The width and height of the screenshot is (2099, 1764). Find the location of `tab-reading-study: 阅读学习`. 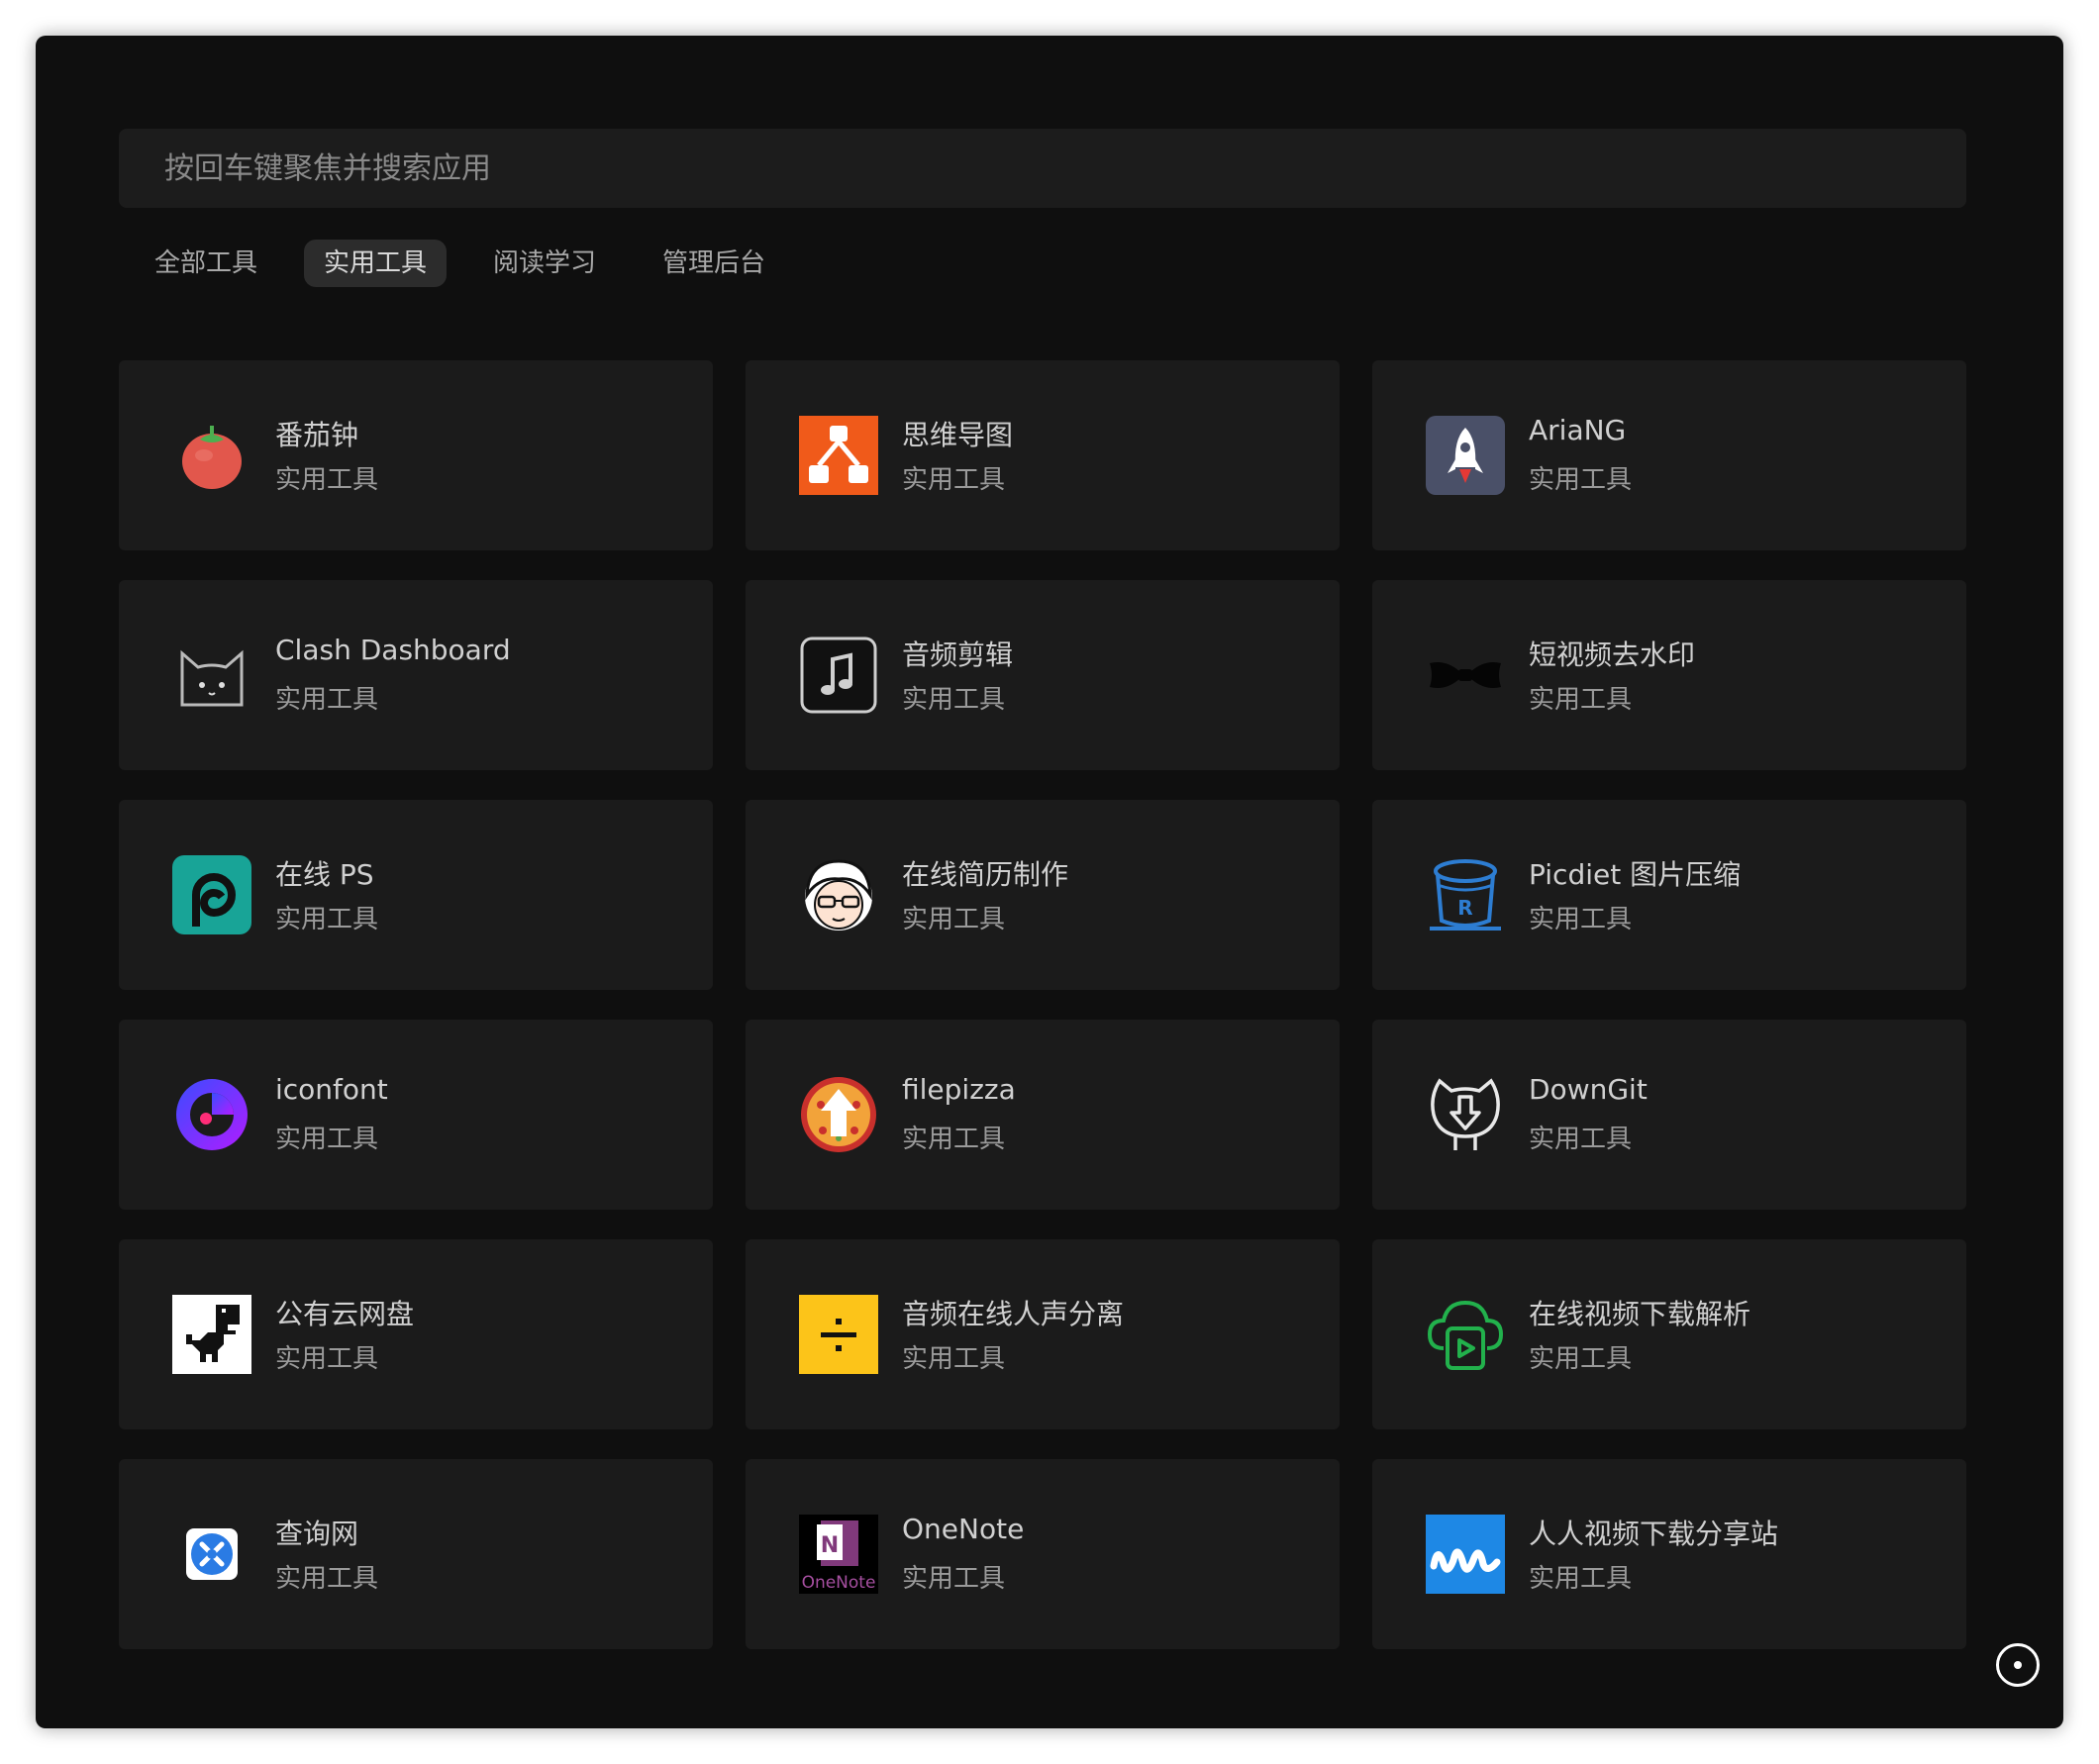

tab-reading-study: 阅读学习 is located at coordinates (544, 263).